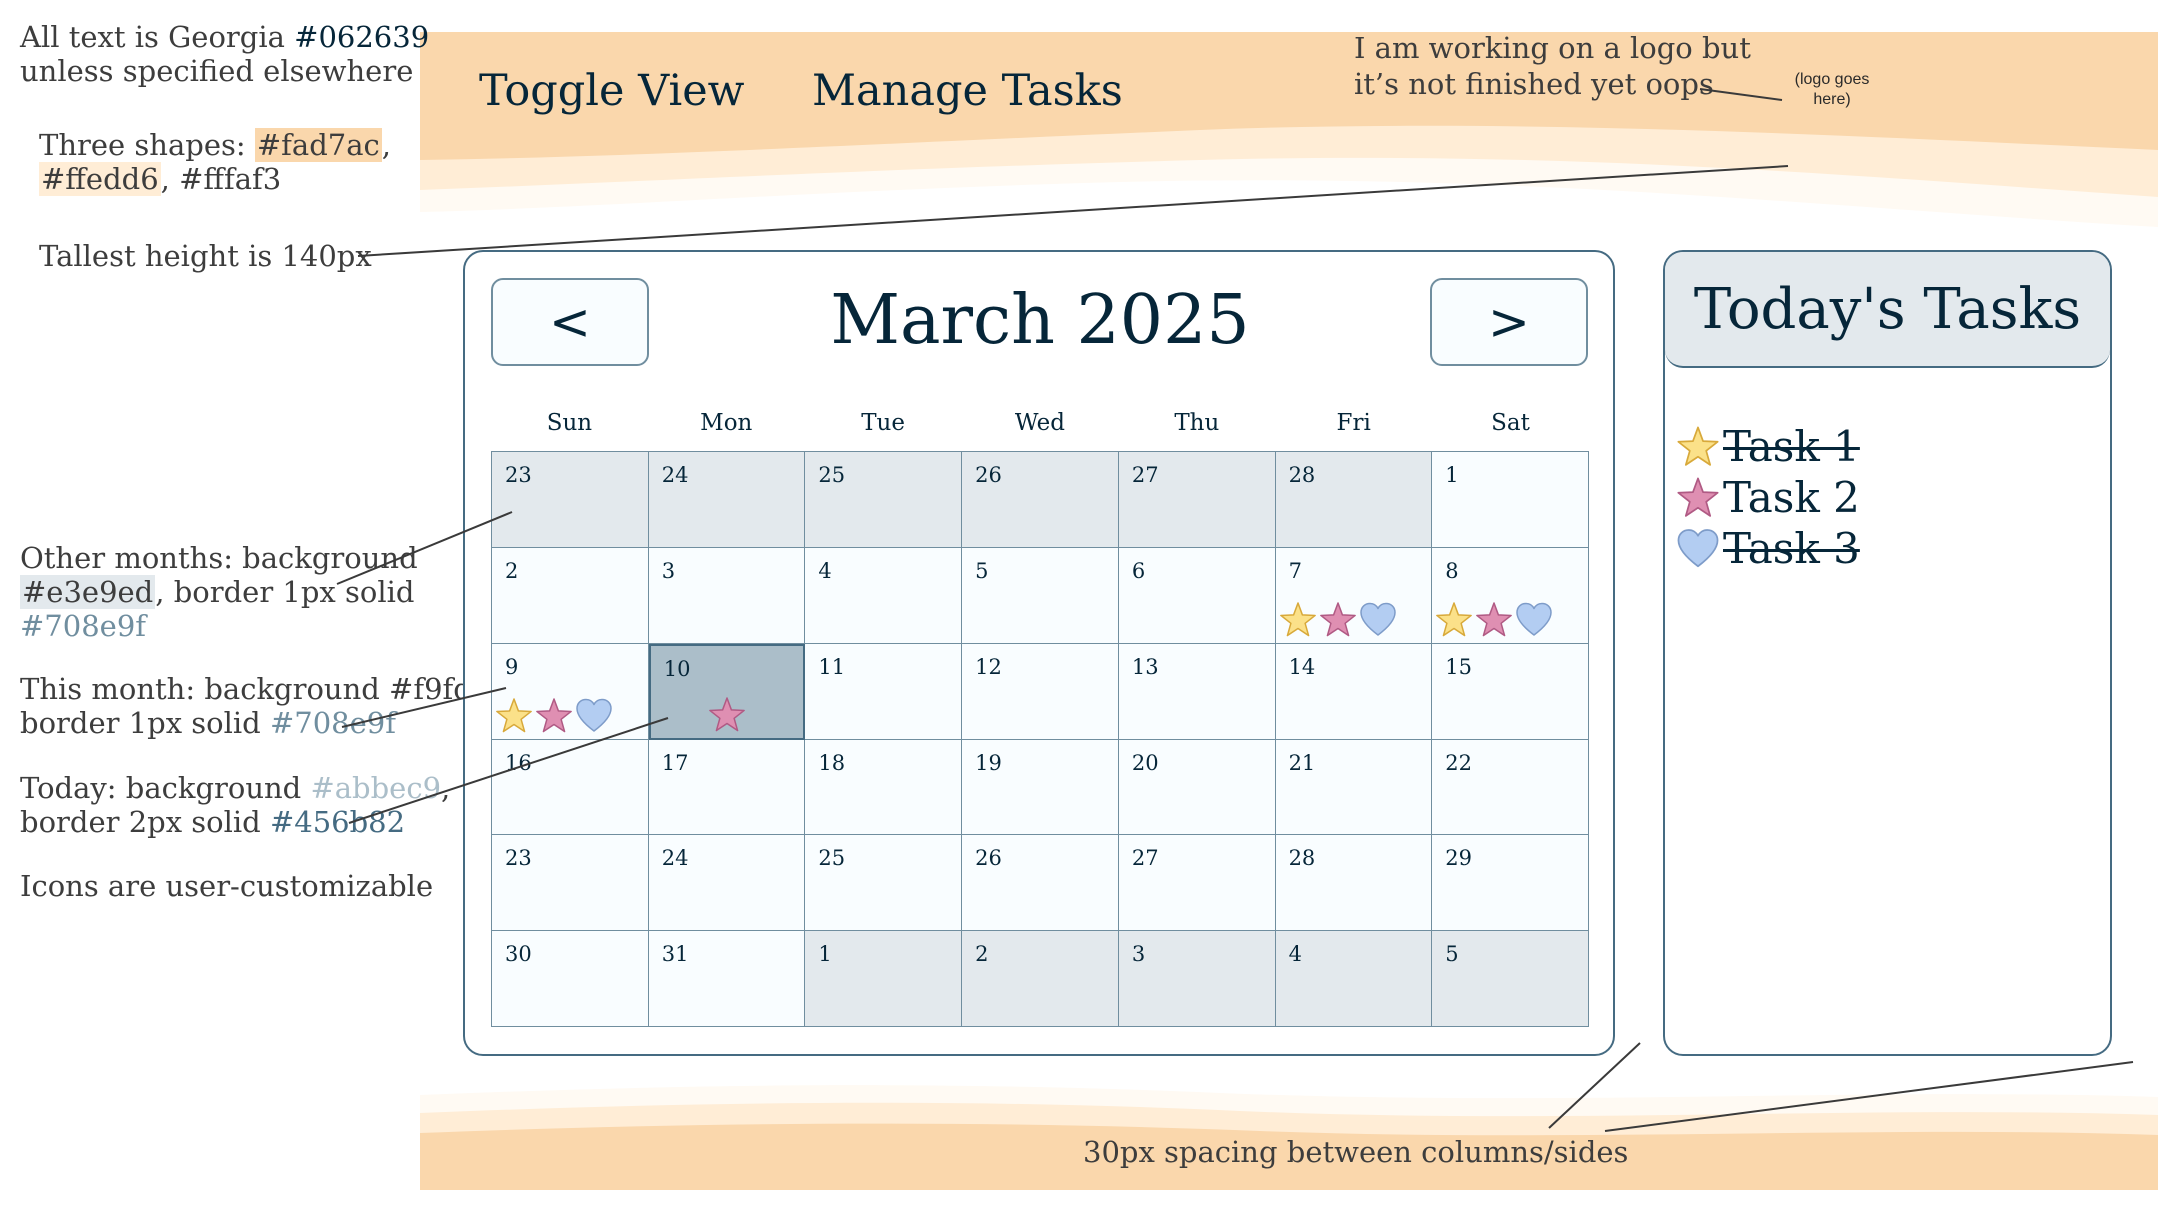 The height and width of the screenshot is (1218, 2158). What do you see at coordinates (1698, 548) in the screenshot?
I see `blue-heart-icon` at bounding box center [1698, 548].